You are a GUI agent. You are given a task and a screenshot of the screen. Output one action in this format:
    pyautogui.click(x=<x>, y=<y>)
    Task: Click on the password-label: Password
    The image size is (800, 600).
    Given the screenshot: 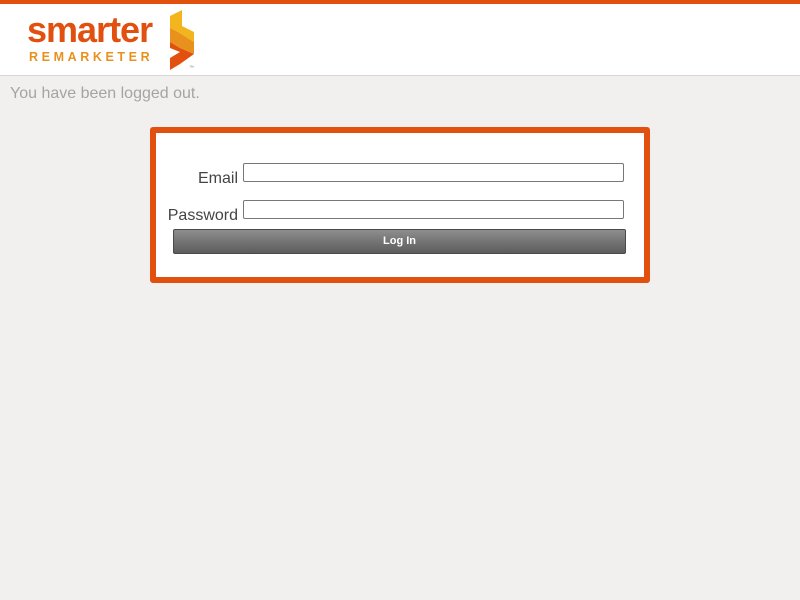 What is the action you would take?
    pyautogui.click(x=202, y=215)
    